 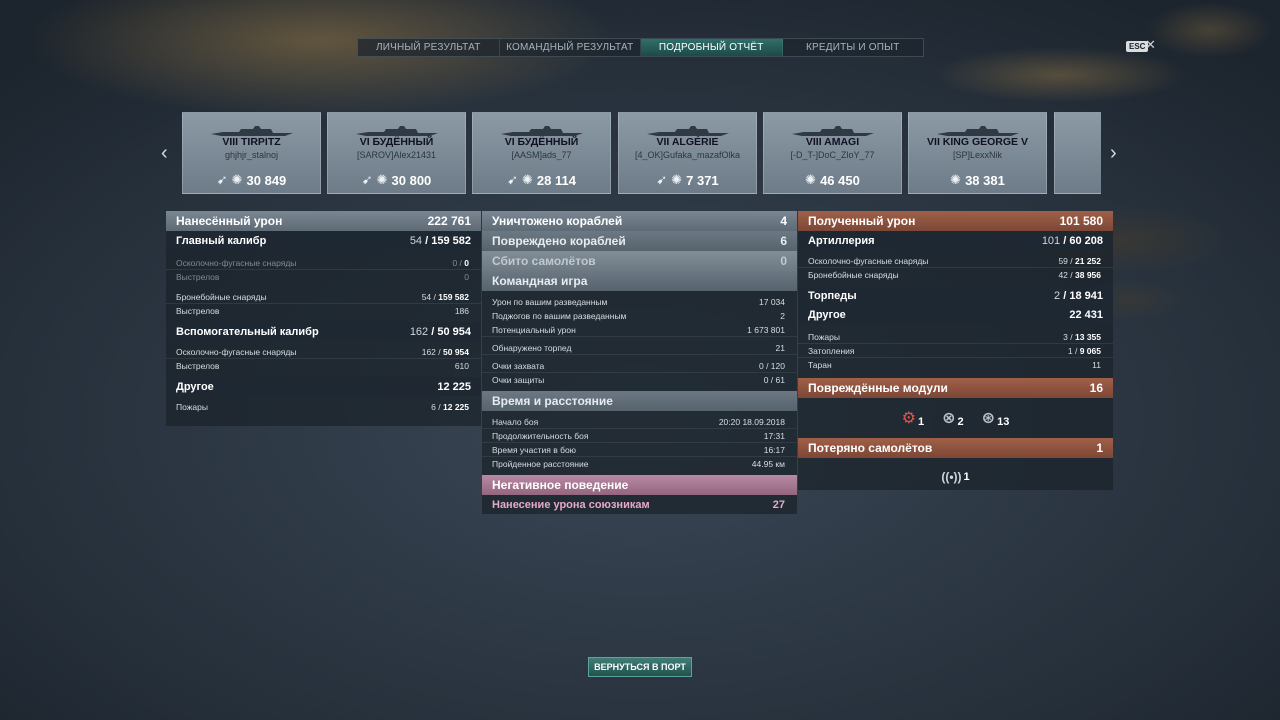 What do you see at coordinates (322, 277) in the screenshot?
I see `he-shots-row: Выстрелов 0` at bounding box center [322, 277].